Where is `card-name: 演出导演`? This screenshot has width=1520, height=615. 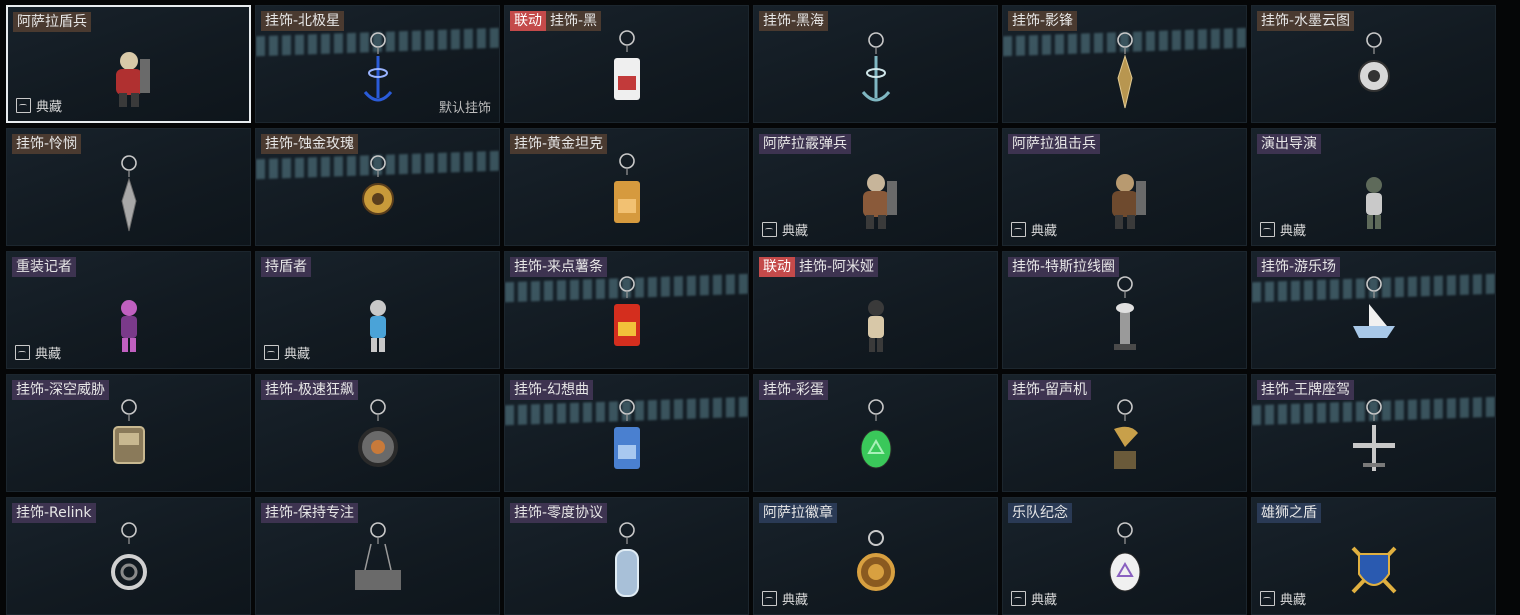 card-name: 演出导演 is located at coordinates (1289, 144).